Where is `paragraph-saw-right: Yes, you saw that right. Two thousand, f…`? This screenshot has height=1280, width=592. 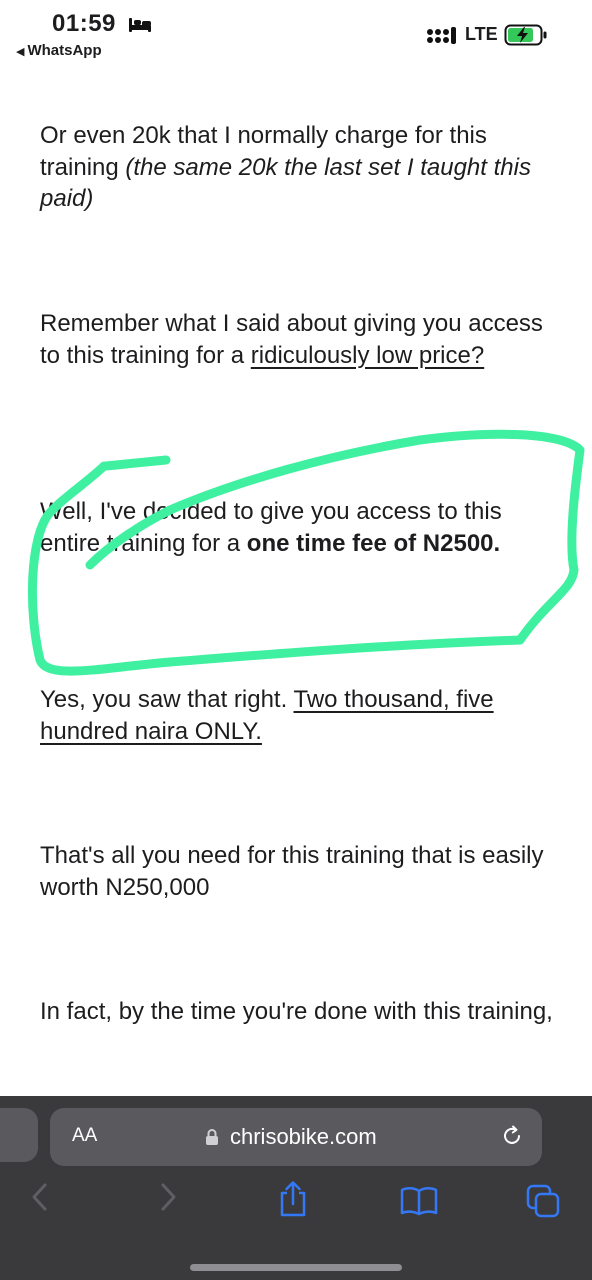 paragraph-saw-right: Yes, you saw that right. Two thousand, f… is located at coordinates (300, 715).